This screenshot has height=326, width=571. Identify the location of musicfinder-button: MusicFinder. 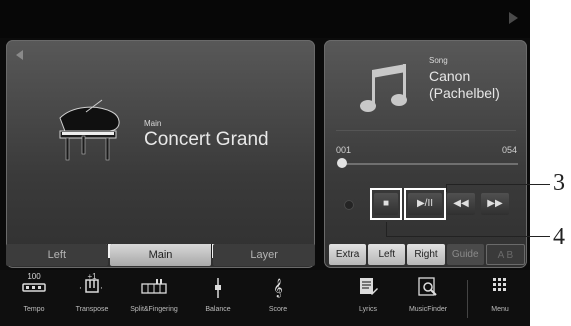
(428, 300).